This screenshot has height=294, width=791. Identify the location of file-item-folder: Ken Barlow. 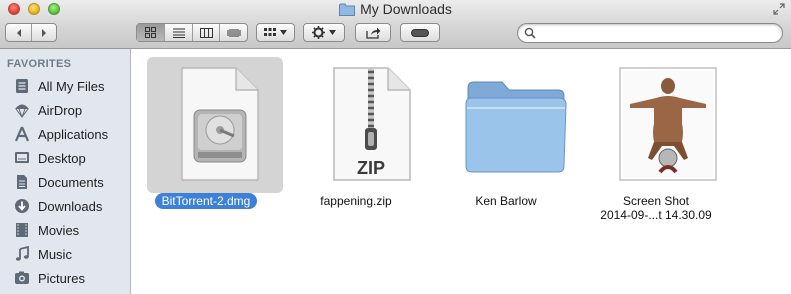
(506, 164).